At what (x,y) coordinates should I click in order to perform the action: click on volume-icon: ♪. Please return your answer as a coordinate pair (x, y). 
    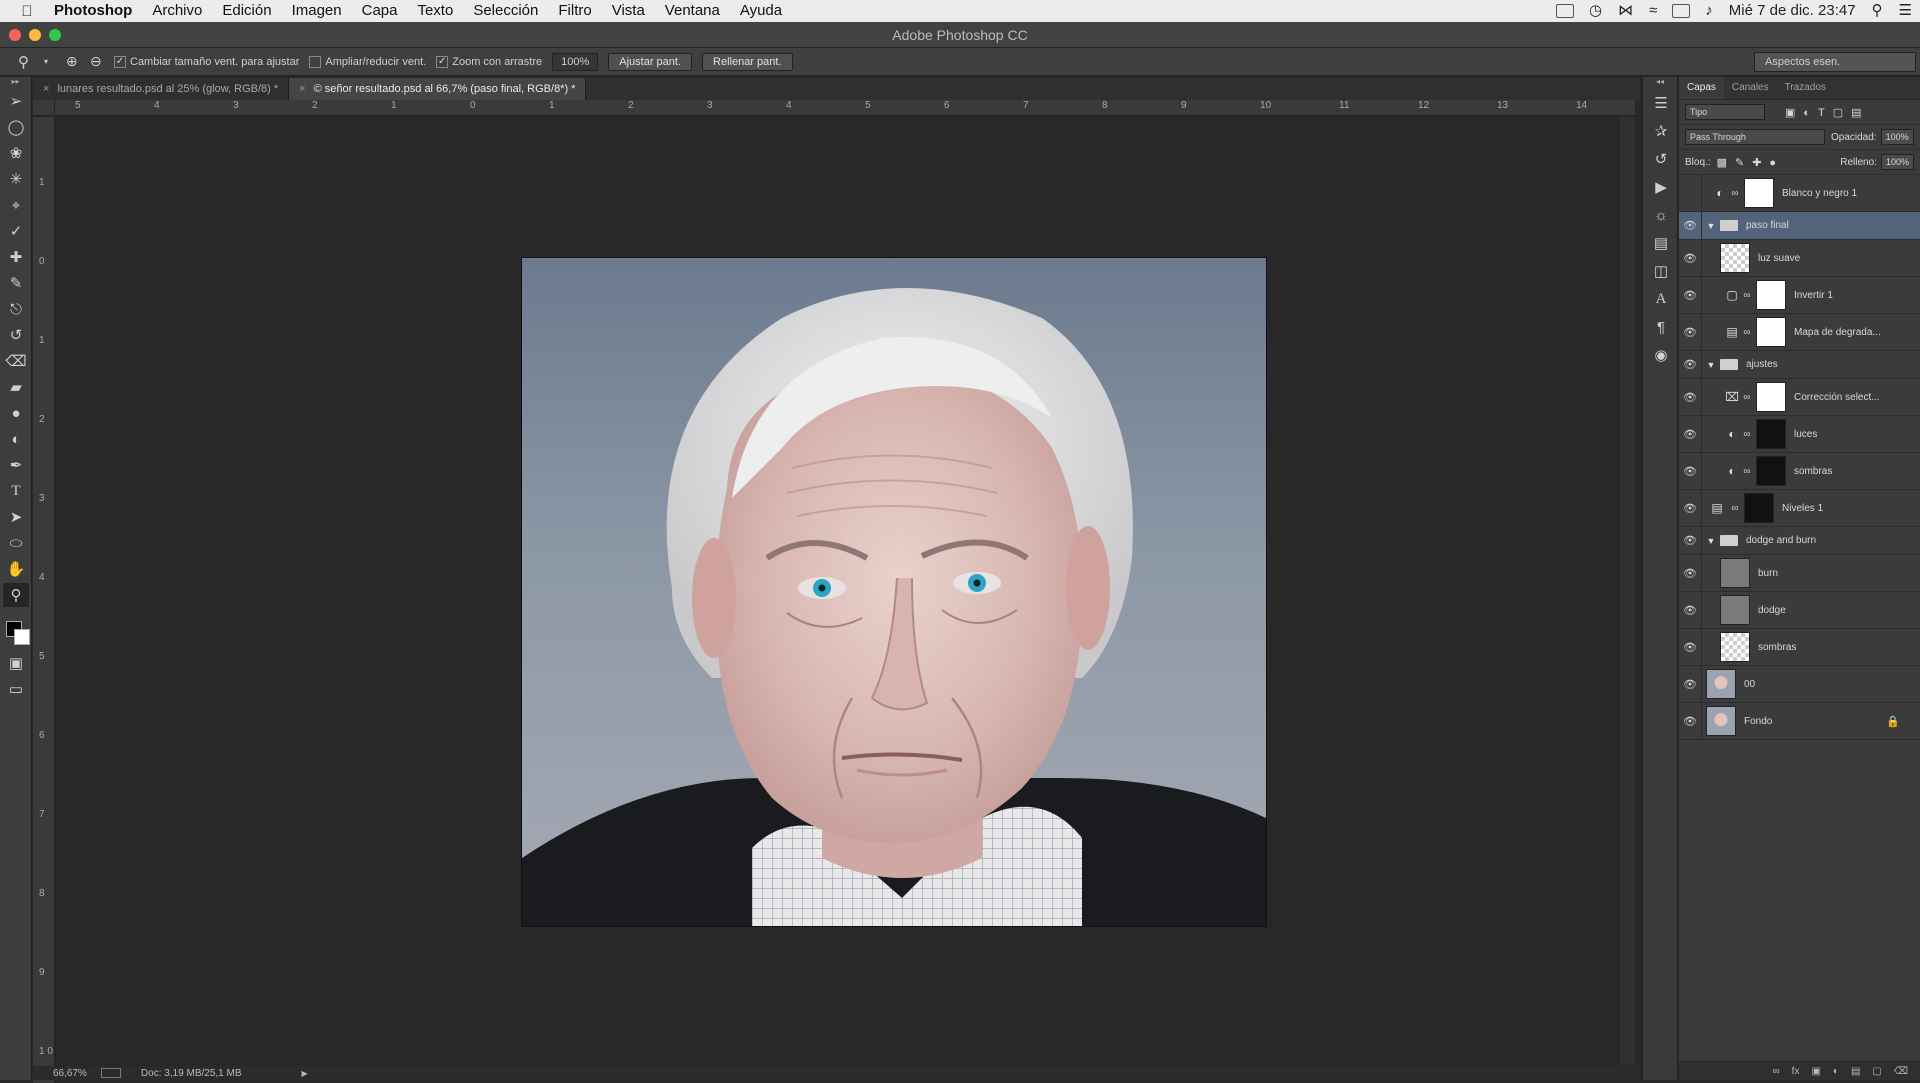
    Looking at the image, I should click on (1709, 11).